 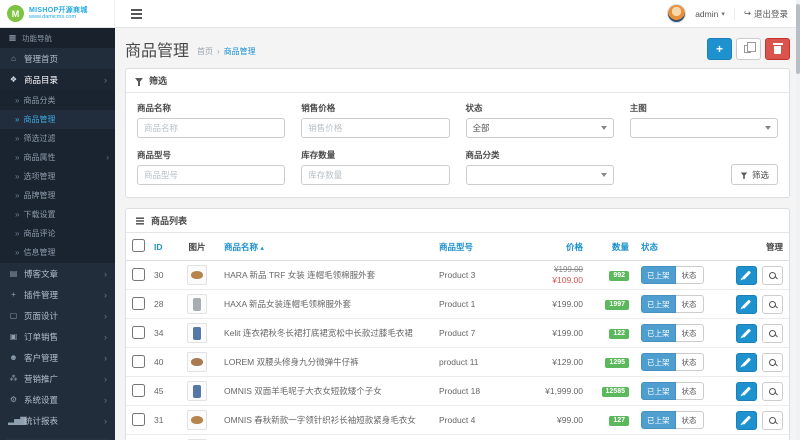 I want to click on breadcrumb-home-link: 首页, so click(x=205, y=51).